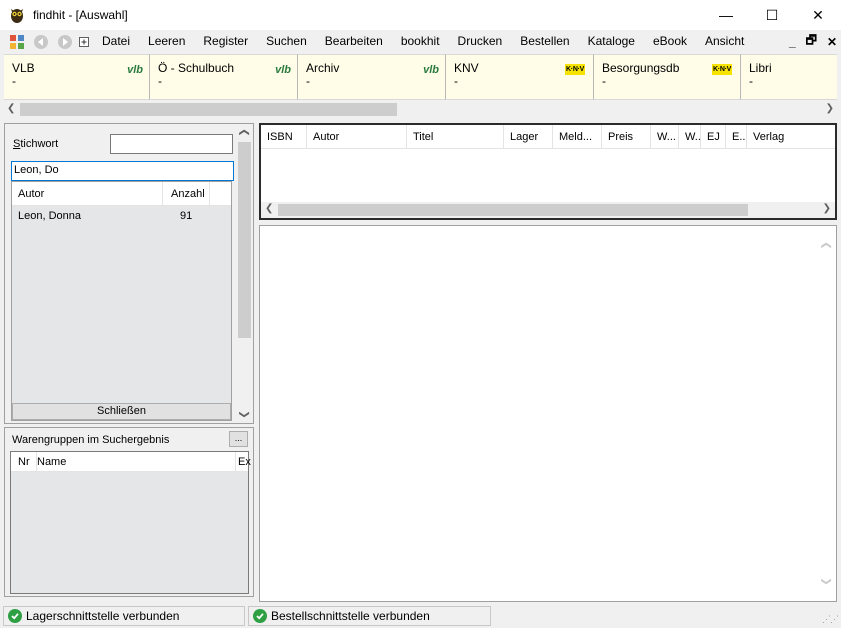 The image size is (841, 628). I want to click on column-verlag: Verlag, so click(791, 137).